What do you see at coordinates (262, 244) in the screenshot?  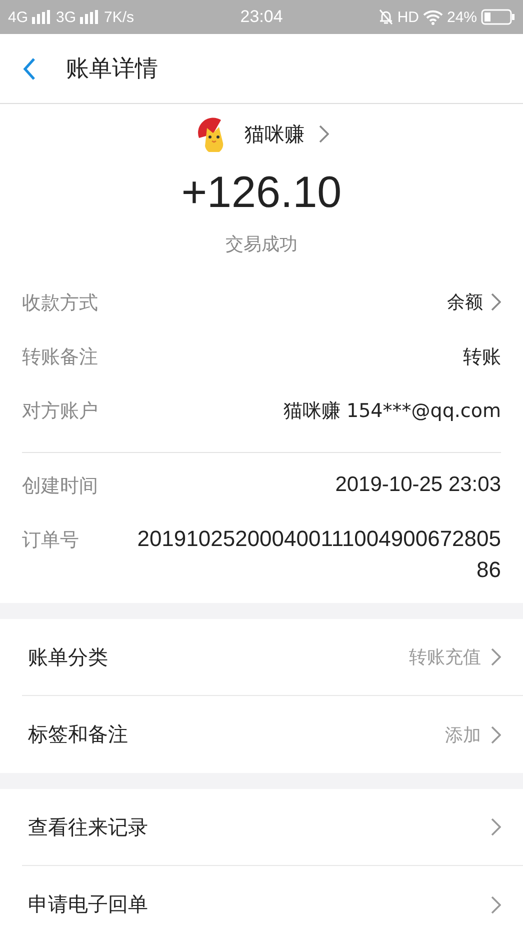 I see `status-text: 交易成功` at bounding box center [262, 244].